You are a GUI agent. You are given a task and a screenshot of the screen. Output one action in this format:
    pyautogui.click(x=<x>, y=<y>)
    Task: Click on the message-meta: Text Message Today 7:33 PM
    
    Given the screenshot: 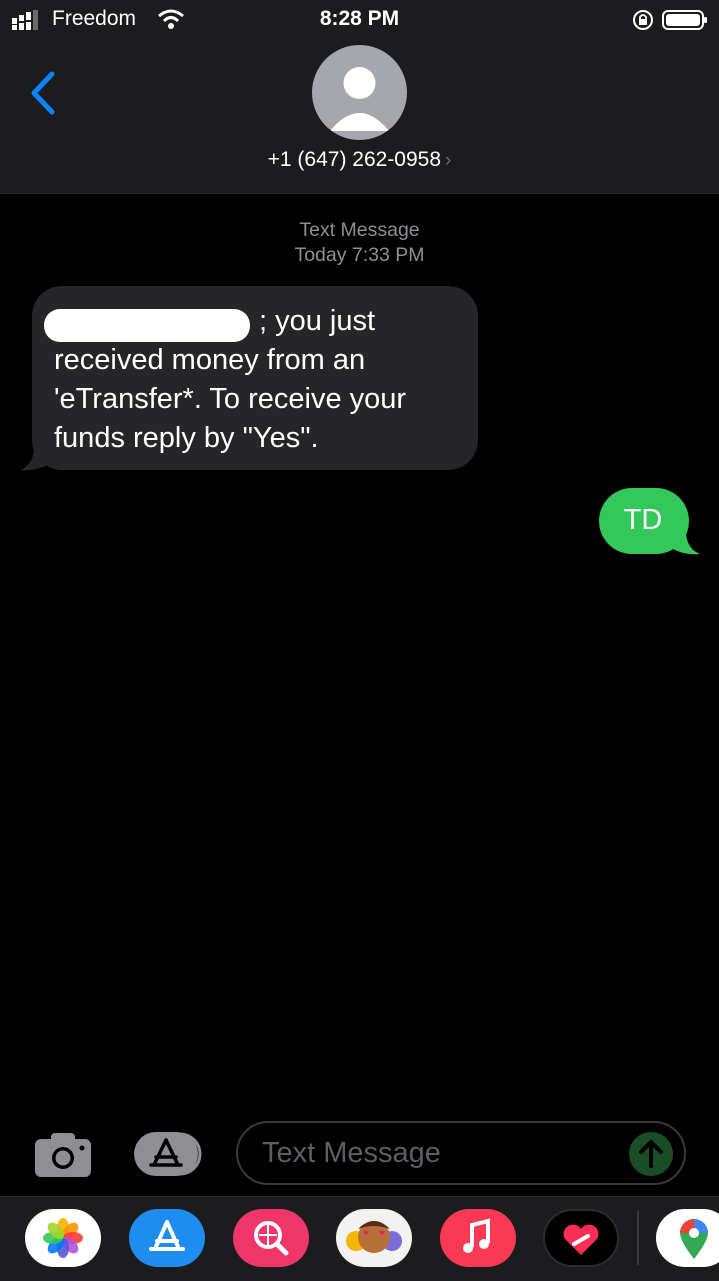 What is the action you would take?
    pyautogui.click(x=359, y=243)
    